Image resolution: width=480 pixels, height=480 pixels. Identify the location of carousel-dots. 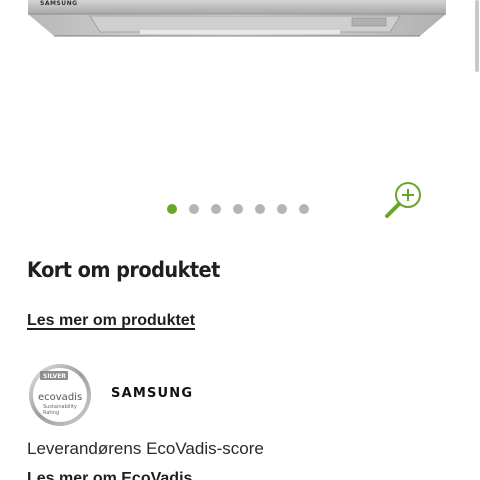
(238, 209).